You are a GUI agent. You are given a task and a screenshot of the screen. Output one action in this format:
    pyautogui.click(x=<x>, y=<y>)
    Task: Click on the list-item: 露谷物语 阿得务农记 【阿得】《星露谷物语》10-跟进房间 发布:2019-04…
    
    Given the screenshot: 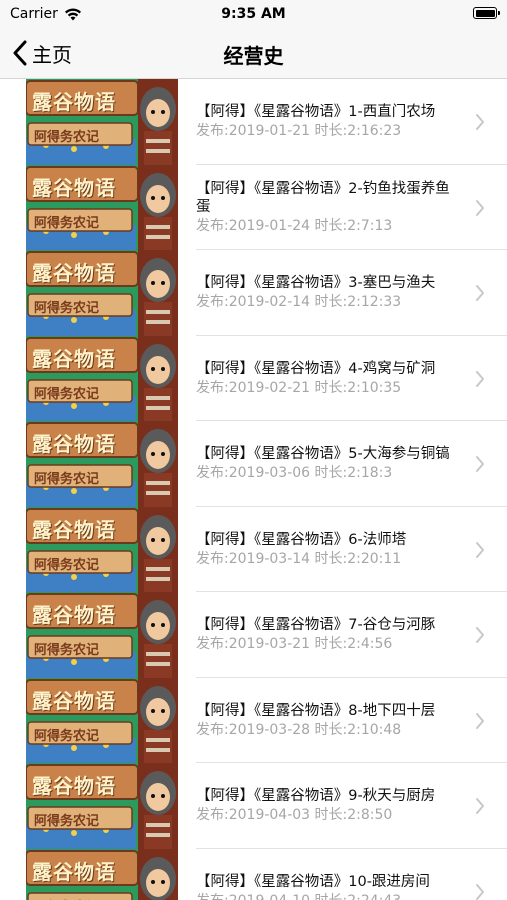 What is the action you would take?
    pyautogui.click(x=253, y=874)
    